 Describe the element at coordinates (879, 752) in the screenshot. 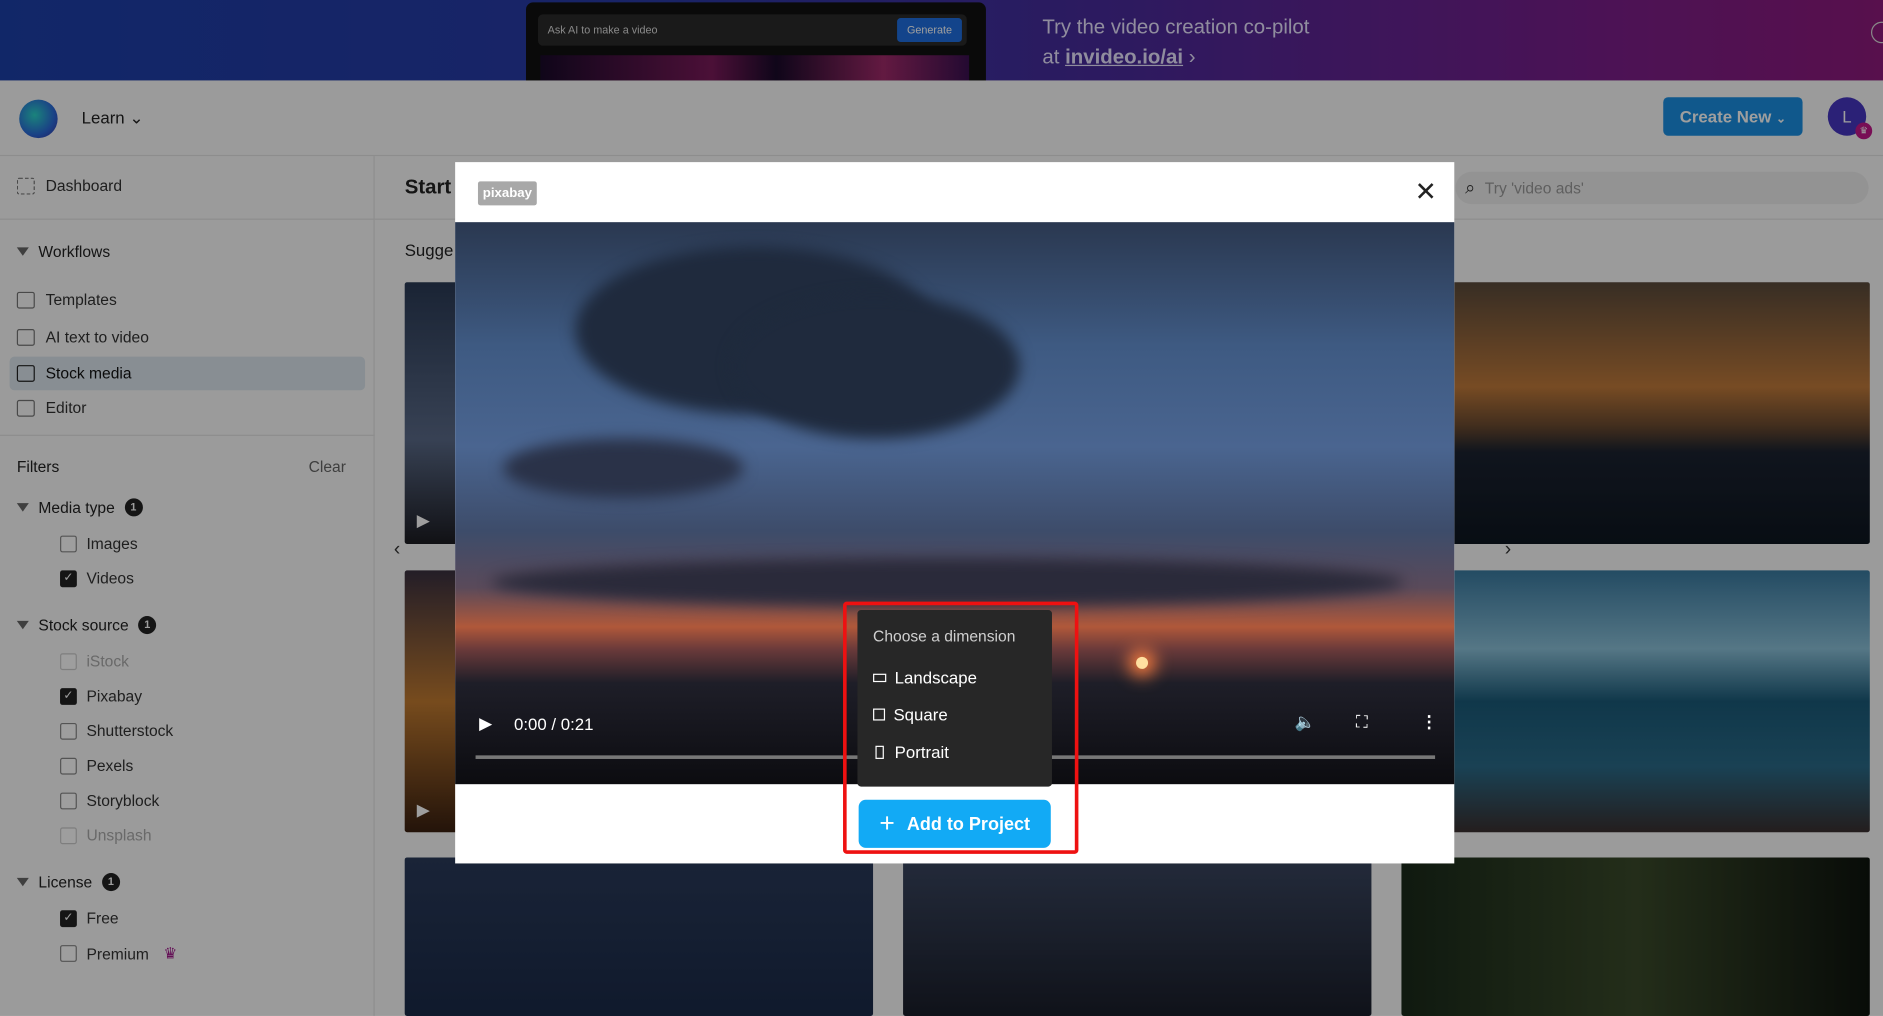

I see `portrait-icon` at that location.